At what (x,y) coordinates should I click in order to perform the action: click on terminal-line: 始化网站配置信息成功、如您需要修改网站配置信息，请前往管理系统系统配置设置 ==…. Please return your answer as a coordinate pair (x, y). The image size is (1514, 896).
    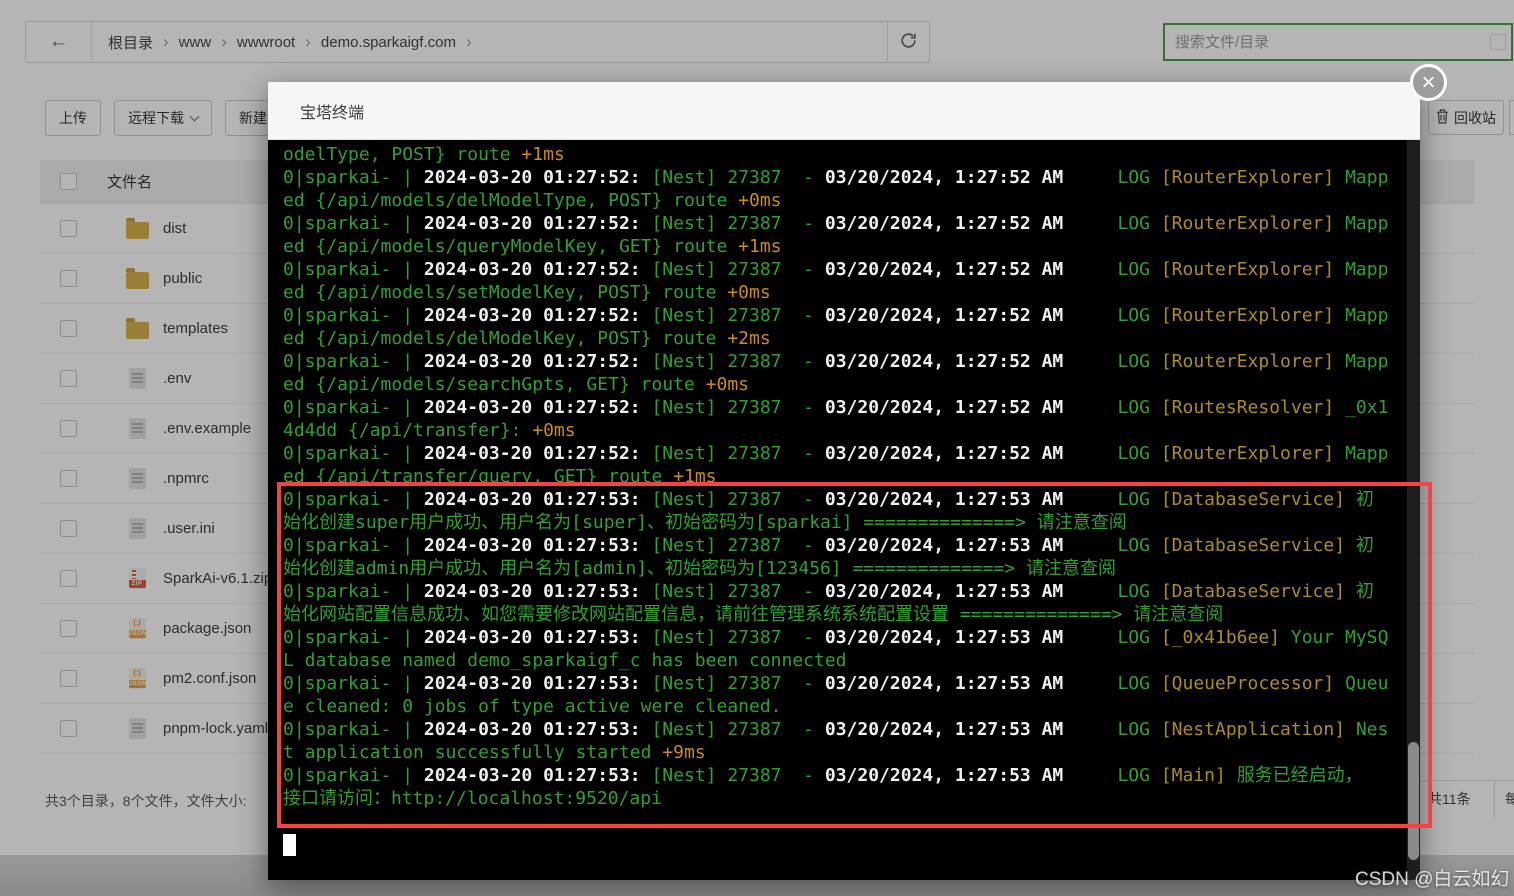
    Looking at the image, I should click on (851, 614).